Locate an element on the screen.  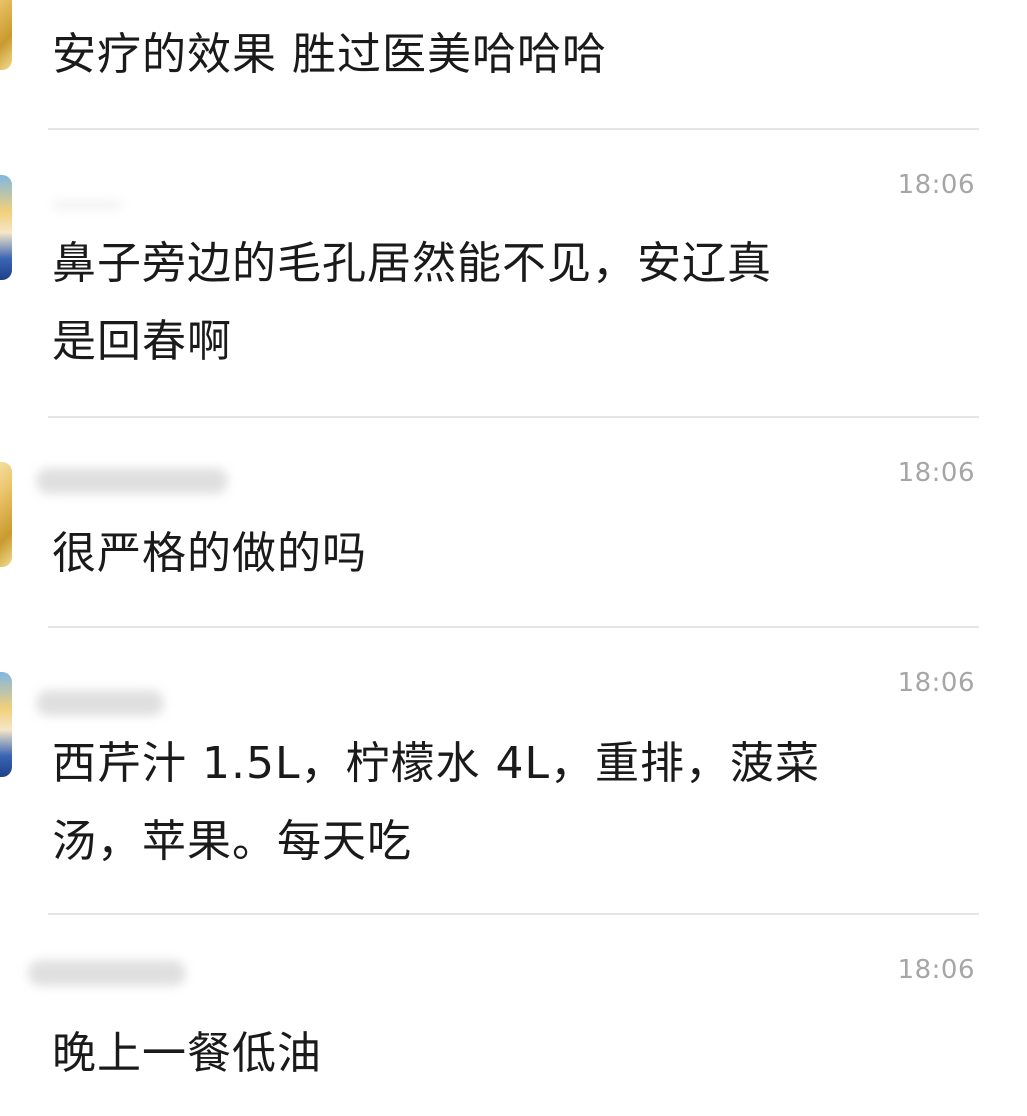
message-text: 鼻子旁边的毛孔居然能不见，安辽真 是回春啊 is located at coordinates (412, 302).